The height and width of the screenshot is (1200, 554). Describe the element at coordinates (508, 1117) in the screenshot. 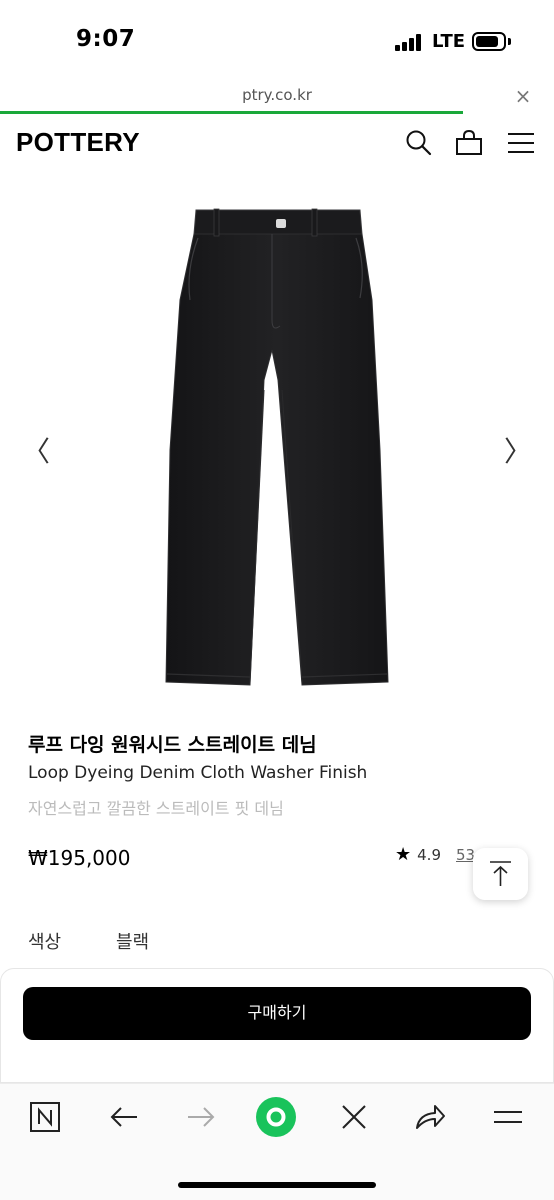

I see `hamburger-icon` at that location.